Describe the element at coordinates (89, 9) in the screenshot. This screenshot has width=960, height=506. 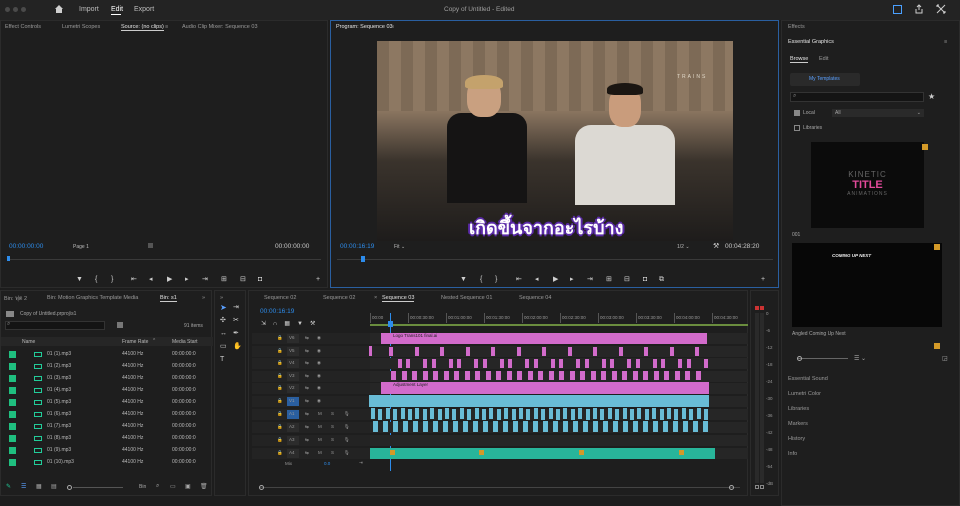
I see `nav-import: Import` at that location.